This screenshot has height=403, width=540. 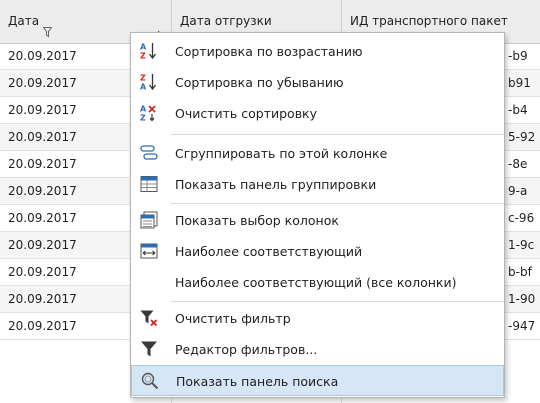 I want to click on filter-funnel-icon, so click(x=47, y=28).